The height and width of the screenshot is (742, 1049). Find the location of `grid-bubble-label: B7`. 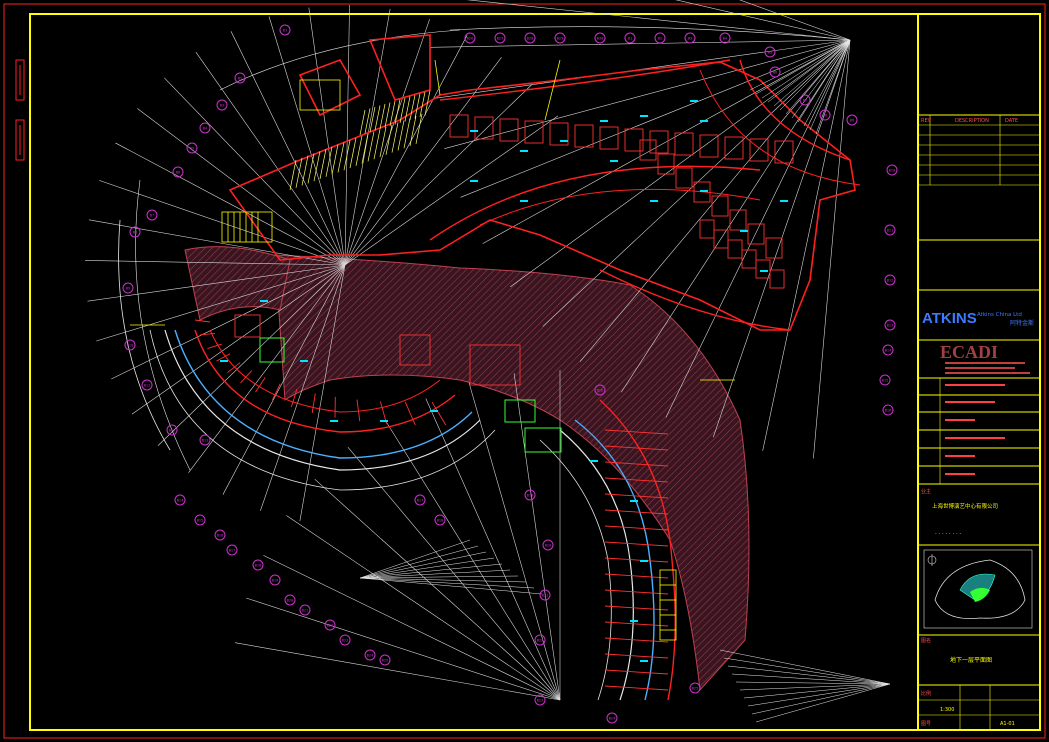

grid-bubble-label: B7 is located at coordinates (152, 216).